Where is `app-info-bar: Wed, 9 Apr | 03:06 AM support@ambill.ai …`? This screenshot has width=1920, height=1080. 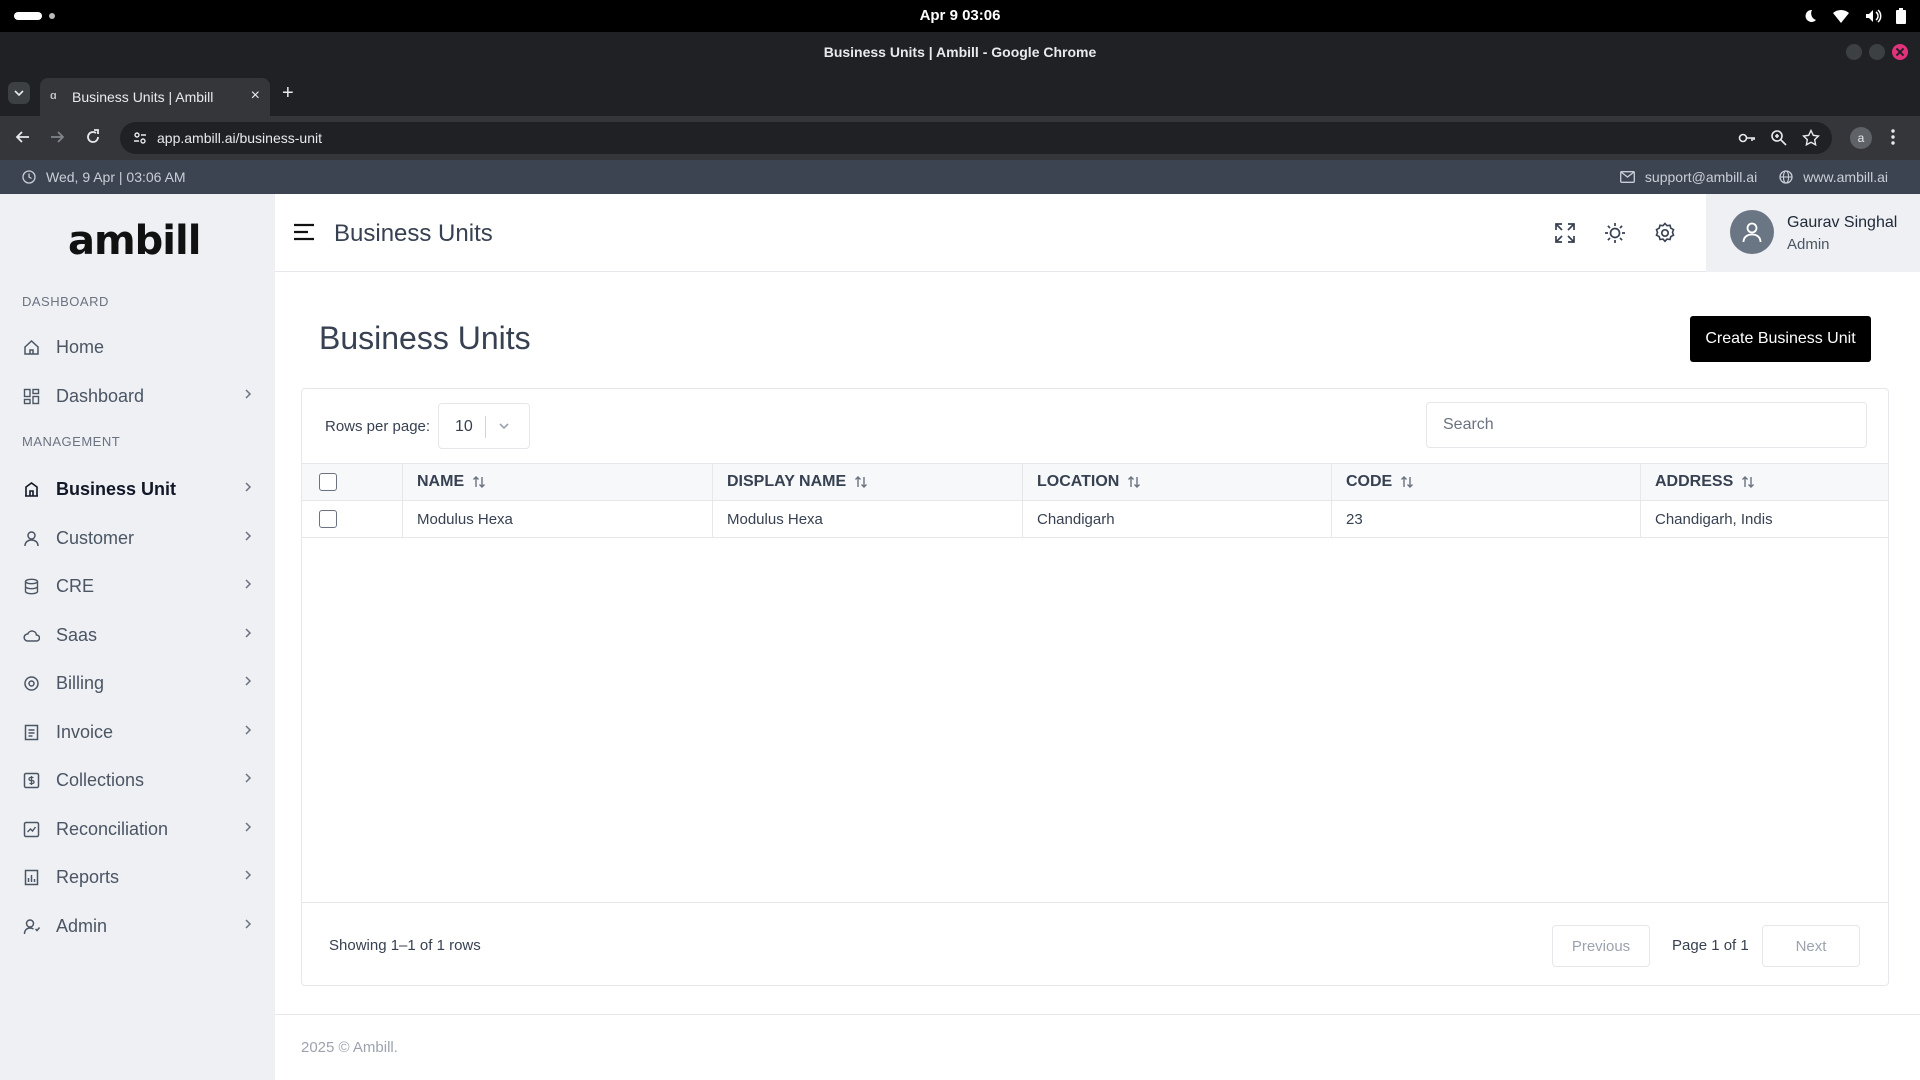
app-info-bar: Wed, 9 Apr | 03:06 AM support@ambill.ai … is located at coordinates (960, 177).